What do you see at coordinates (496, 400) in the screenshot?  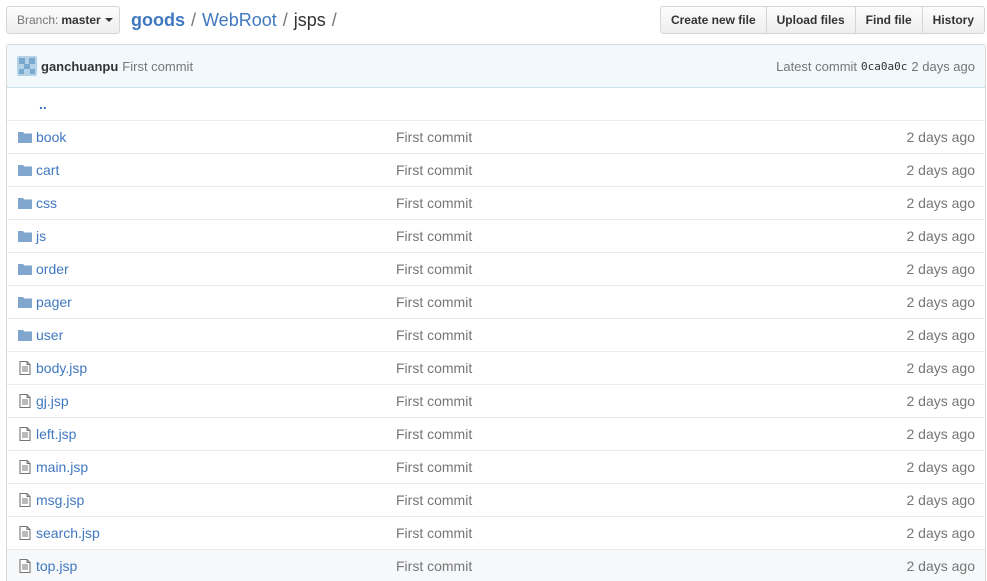 I see `file-row: gj.jsp First commit 2 days ago` at bounding box center [496, 400].